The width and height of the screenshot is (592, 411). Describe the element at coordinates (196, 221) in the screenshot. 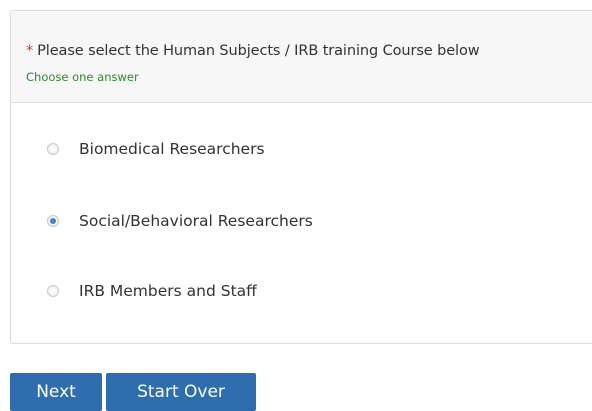

I see `option-label: Social/Behavioral Researchers` at that location.